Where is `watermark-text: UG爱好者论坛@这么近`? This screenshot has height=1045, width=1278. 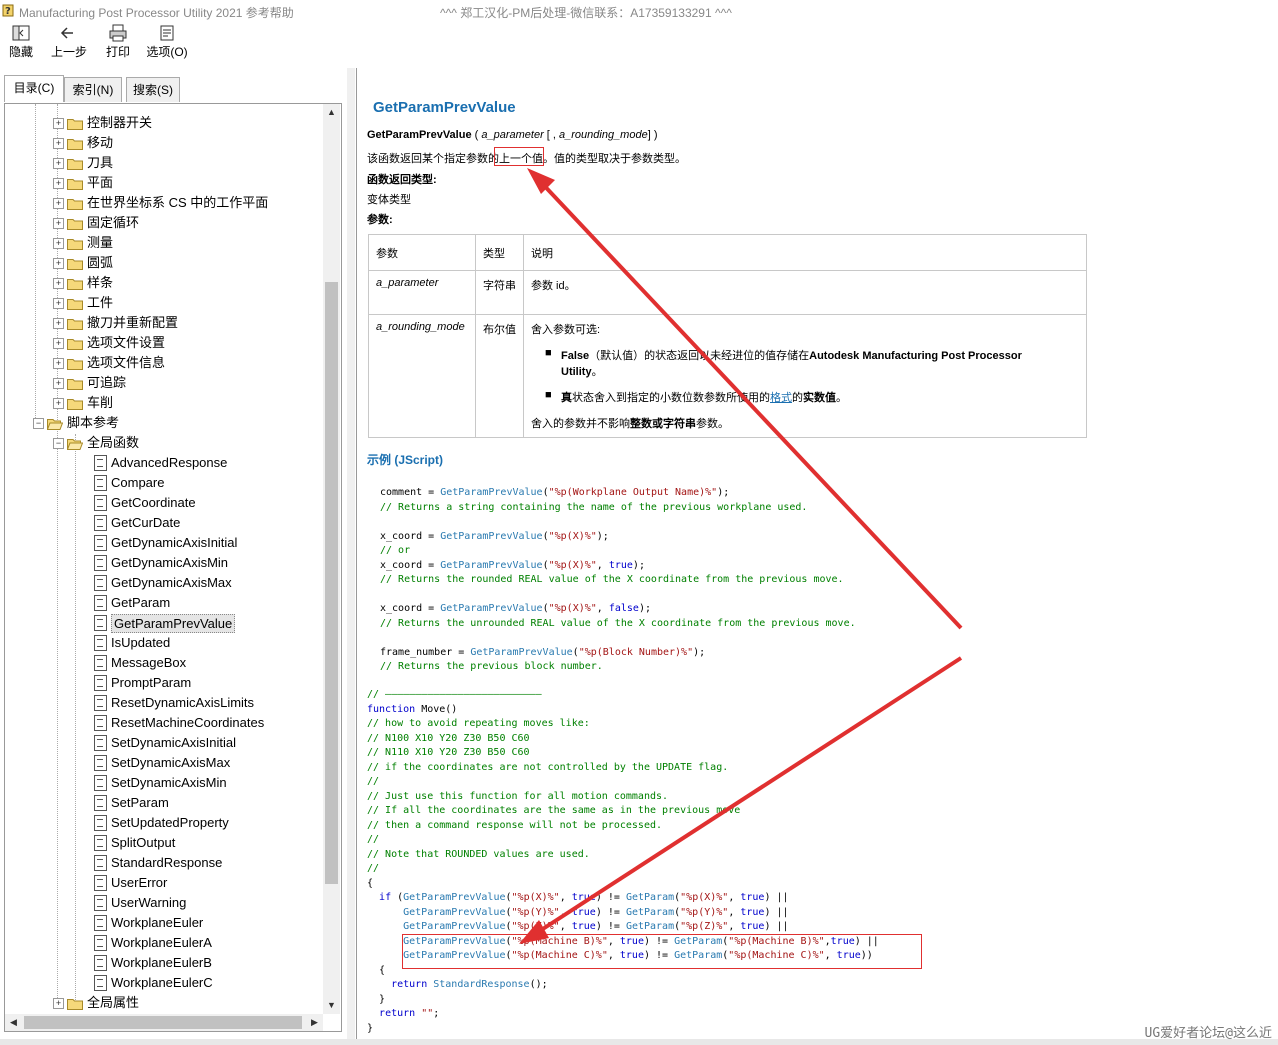
watermark-text: UG爱好者论坛@这么近 is located at coordinates (1208, 1033).